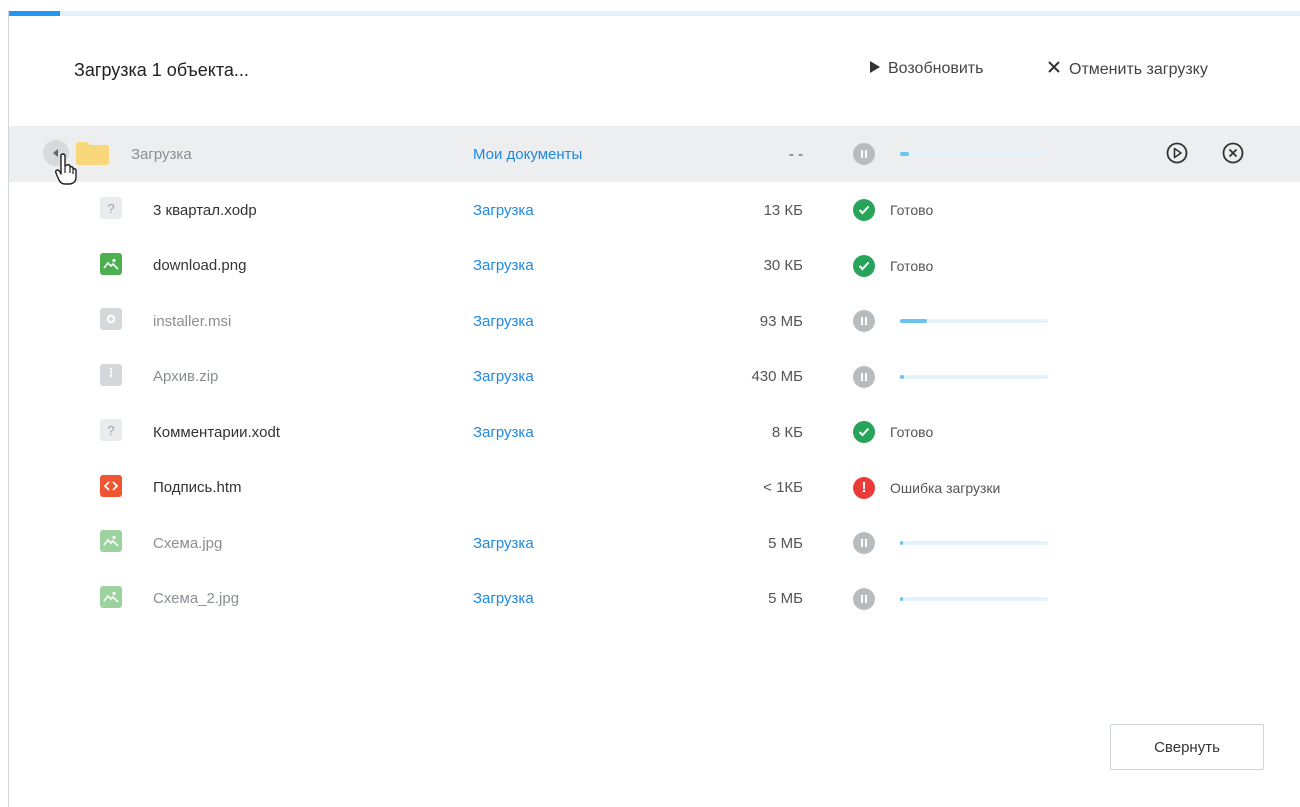 The image size is (1300, 807). Describe the element at coordinates (781, 321) in the screenshot. I see `file-size: 93 МБ` at that location.